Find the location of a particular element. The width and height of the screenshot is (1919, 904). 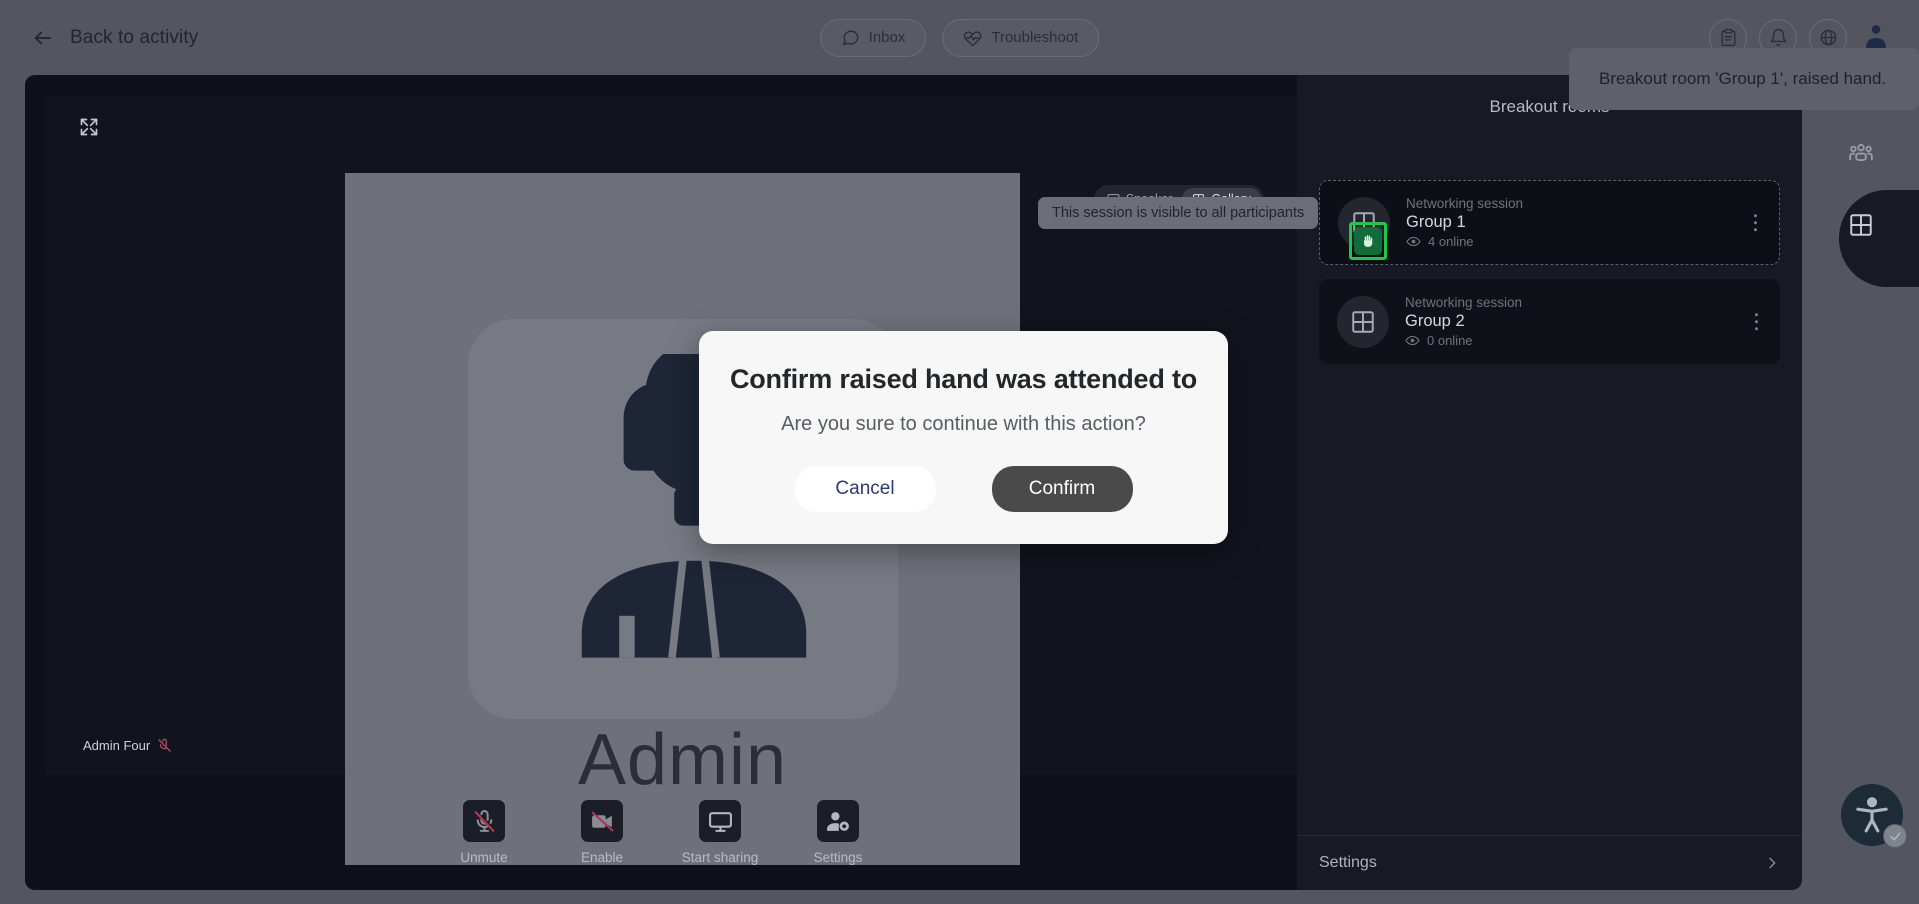

dialog-title: Confirm raised hand was attended to is located at coordinates (963, 379).